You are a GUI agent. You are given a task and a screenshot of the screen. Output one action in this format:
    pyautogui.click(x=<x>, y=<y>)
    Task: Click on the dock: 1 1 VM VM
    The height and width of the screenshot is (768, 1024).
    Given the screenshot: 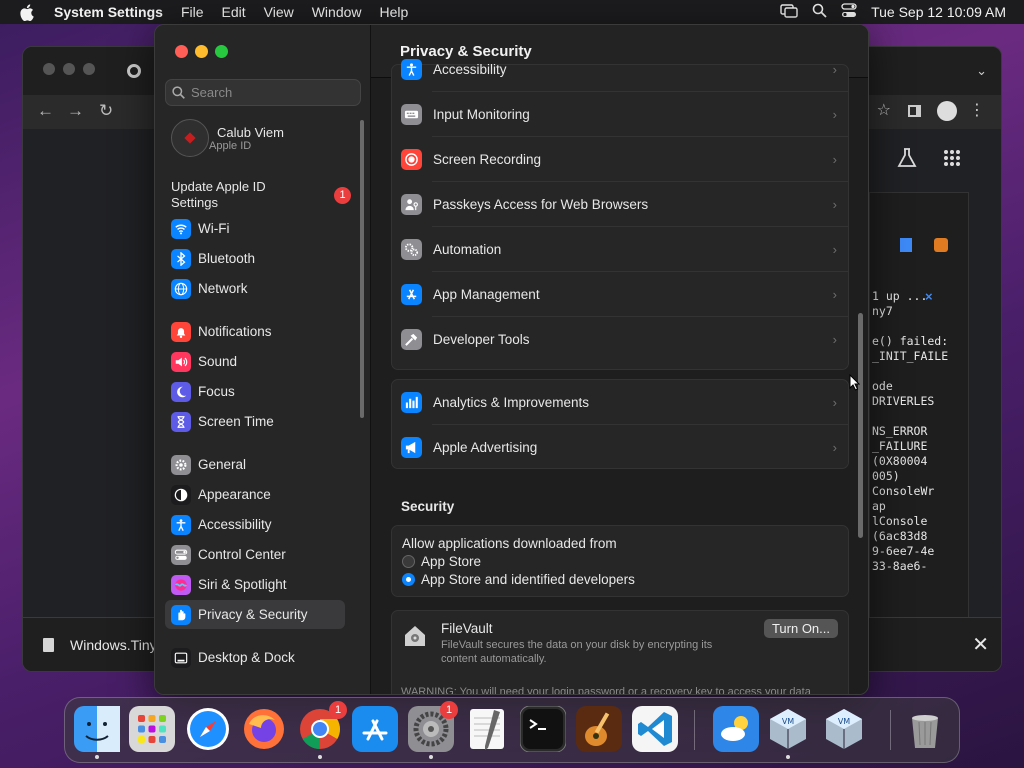 What is the action you would take?
    pyautogui.click(x=512, y=730)
    